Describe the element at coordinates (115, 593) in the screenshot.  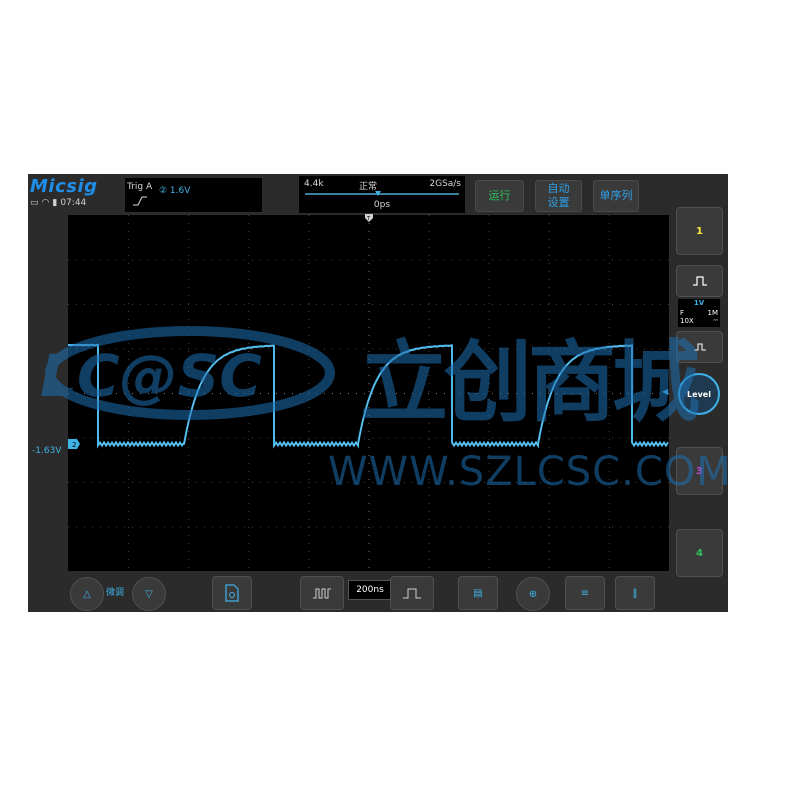
I see `fine-adjust-label: 微调` at that location.